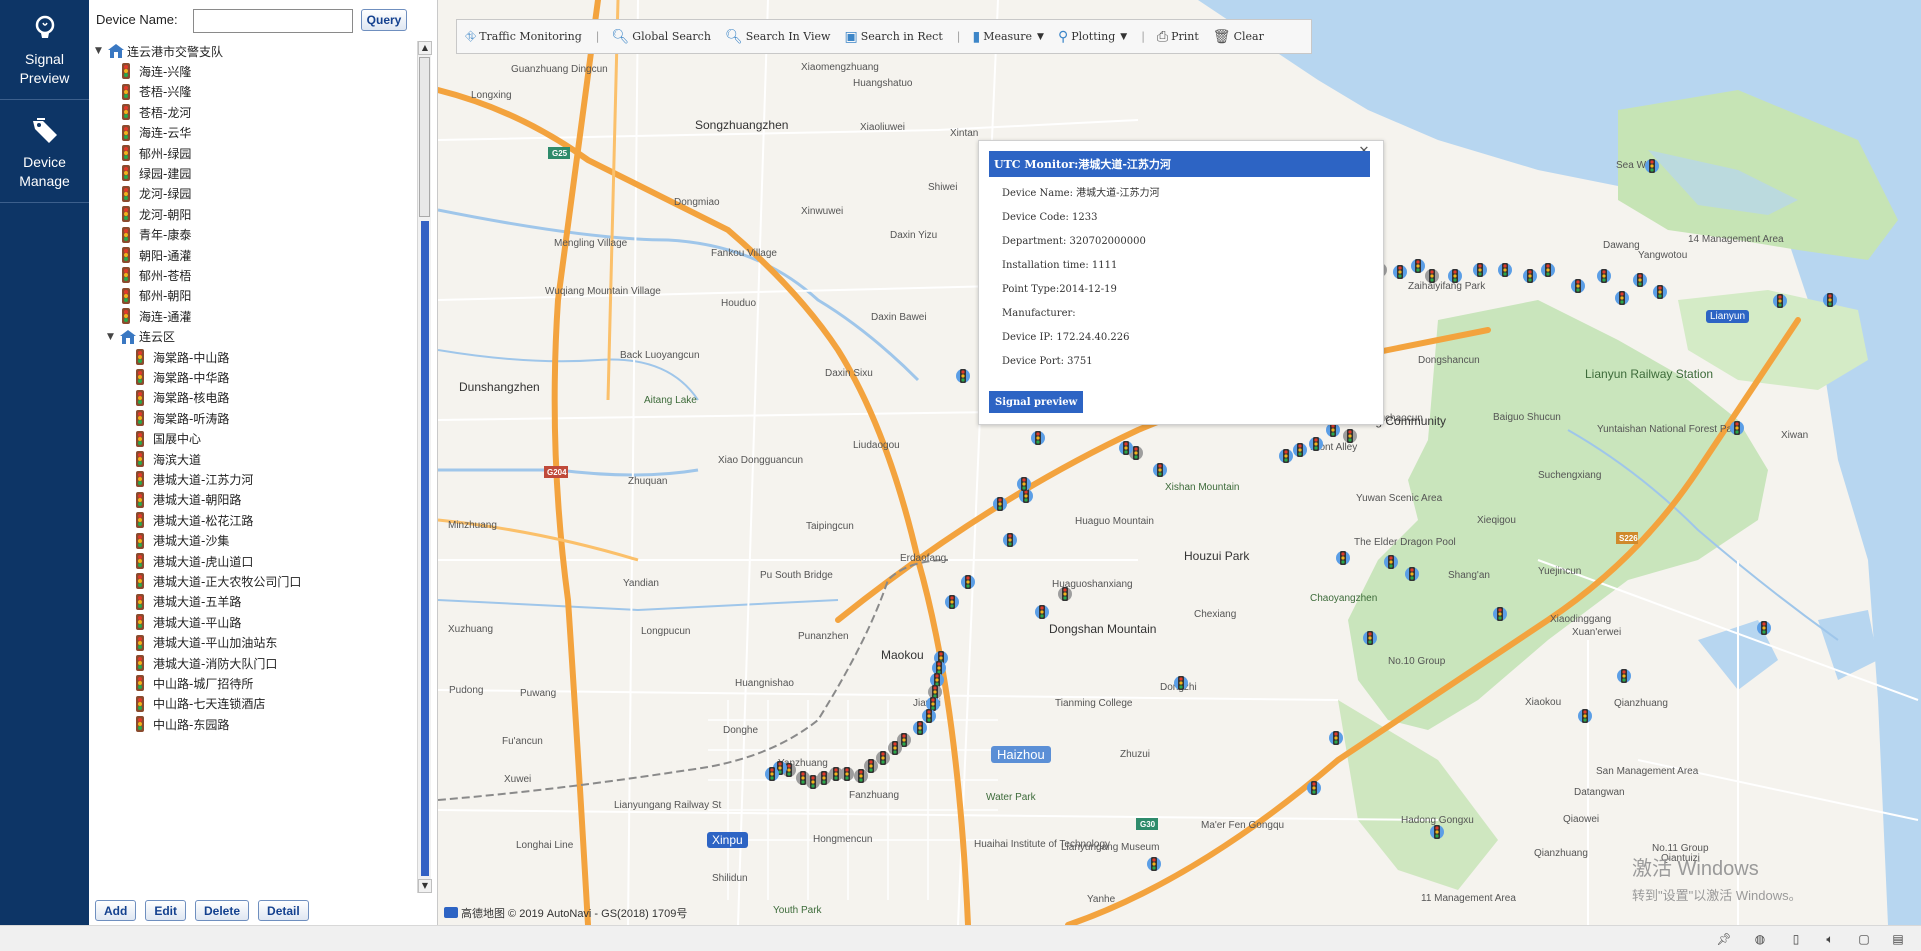 The image size is (1921, 951). Describe the element at coordinates (156, 194) in the screenshot. I see `tree-device-node: 龙河-绿园` at that location.